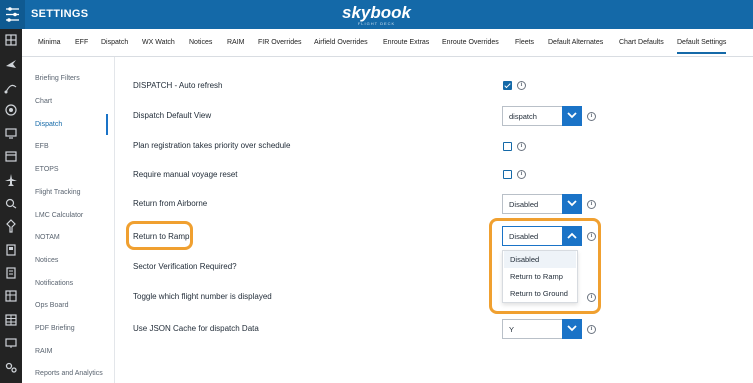  I want to click on toggle-flight-number-label: Toggle which flight number is displayed, so click(202, 296).